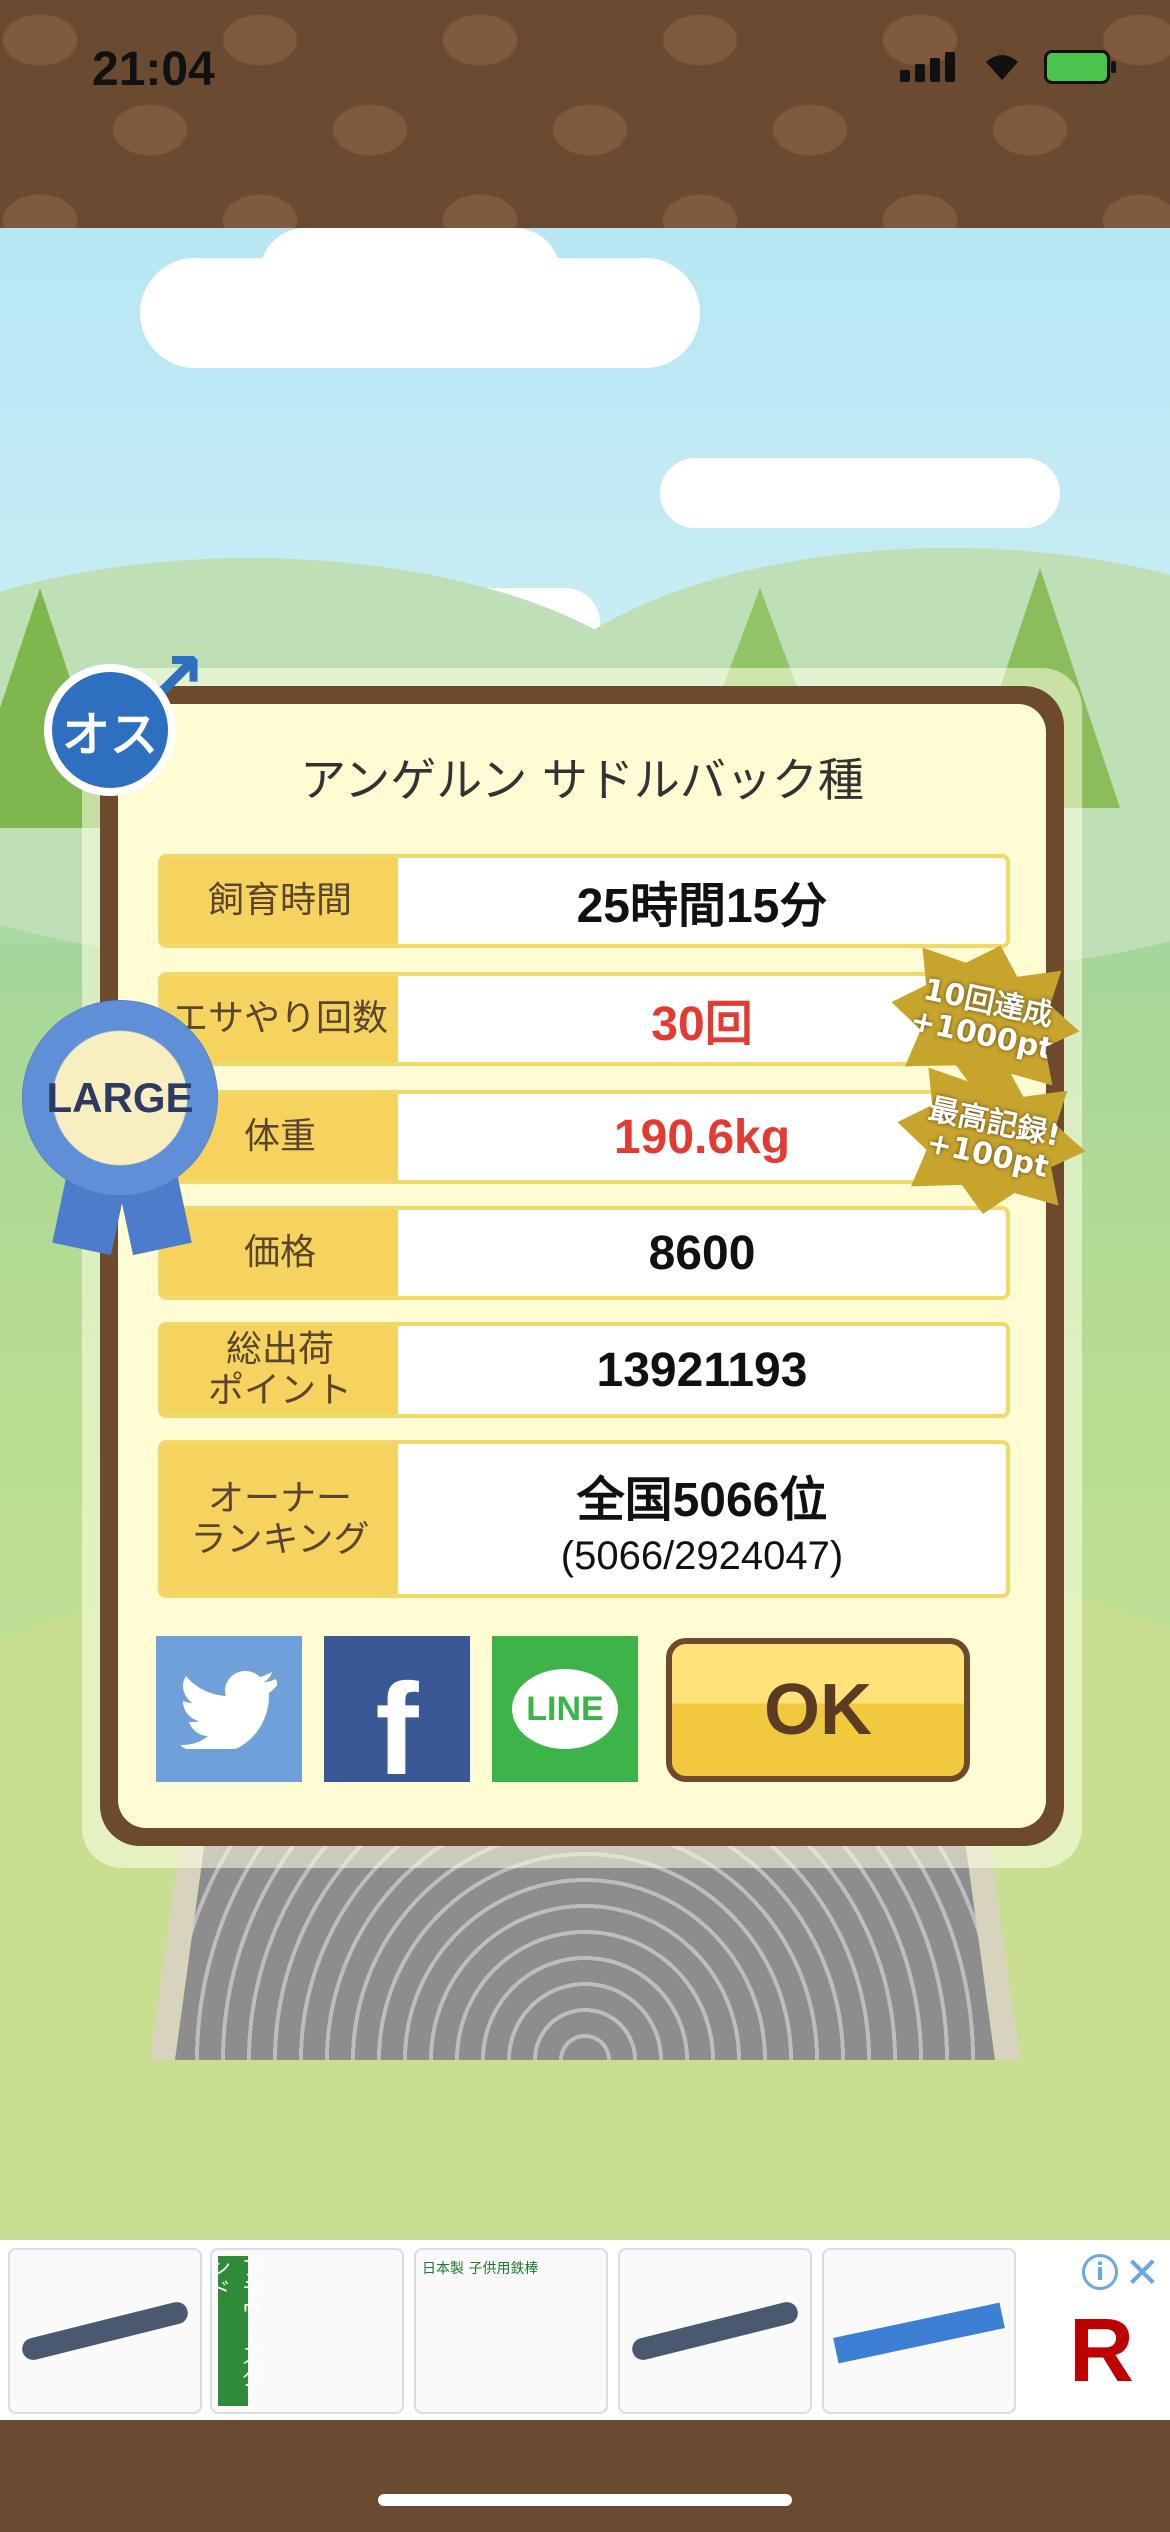 The width and height of the screenshot is (1170, 2532). I want to click on line-logo-icon: LINE, so click(565, 1709).